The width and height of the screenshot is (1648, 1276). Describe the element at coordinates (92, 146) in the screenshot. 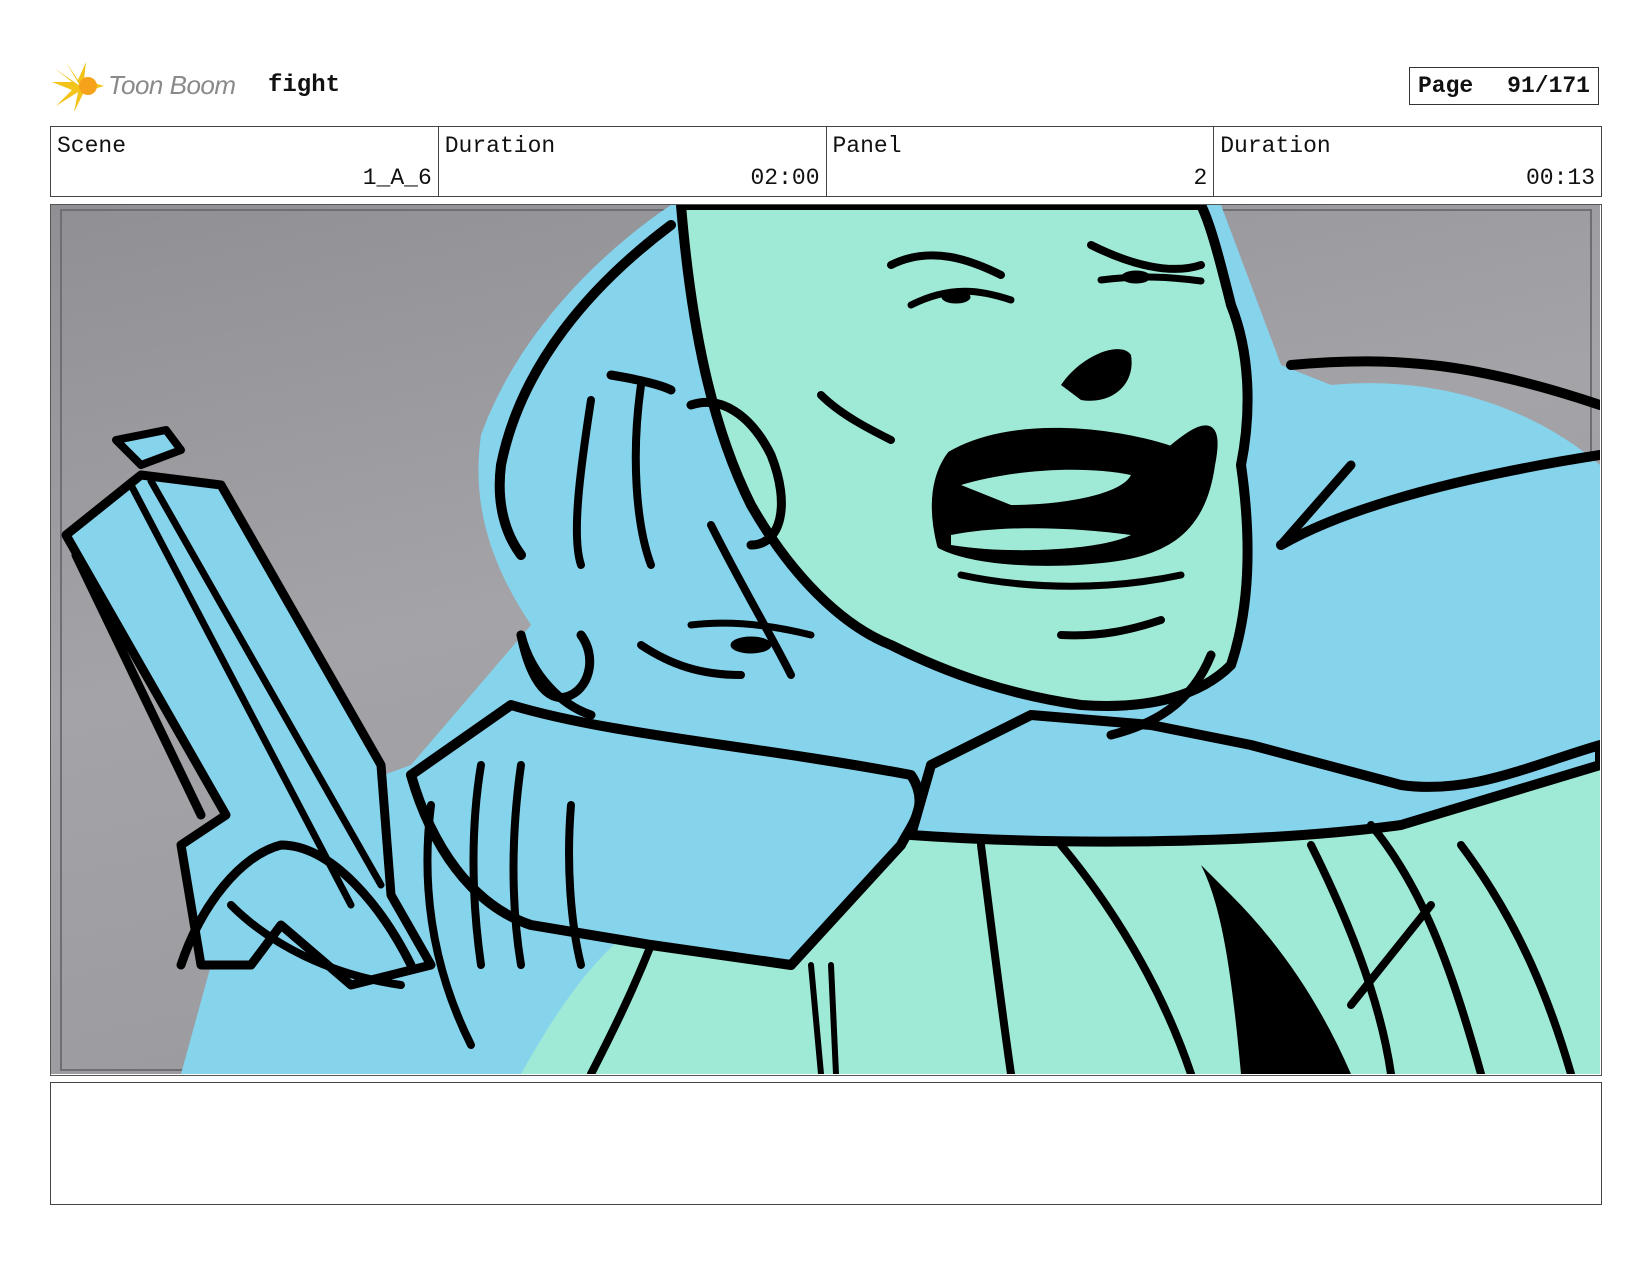

I see `scene-label: Scene` at that location.